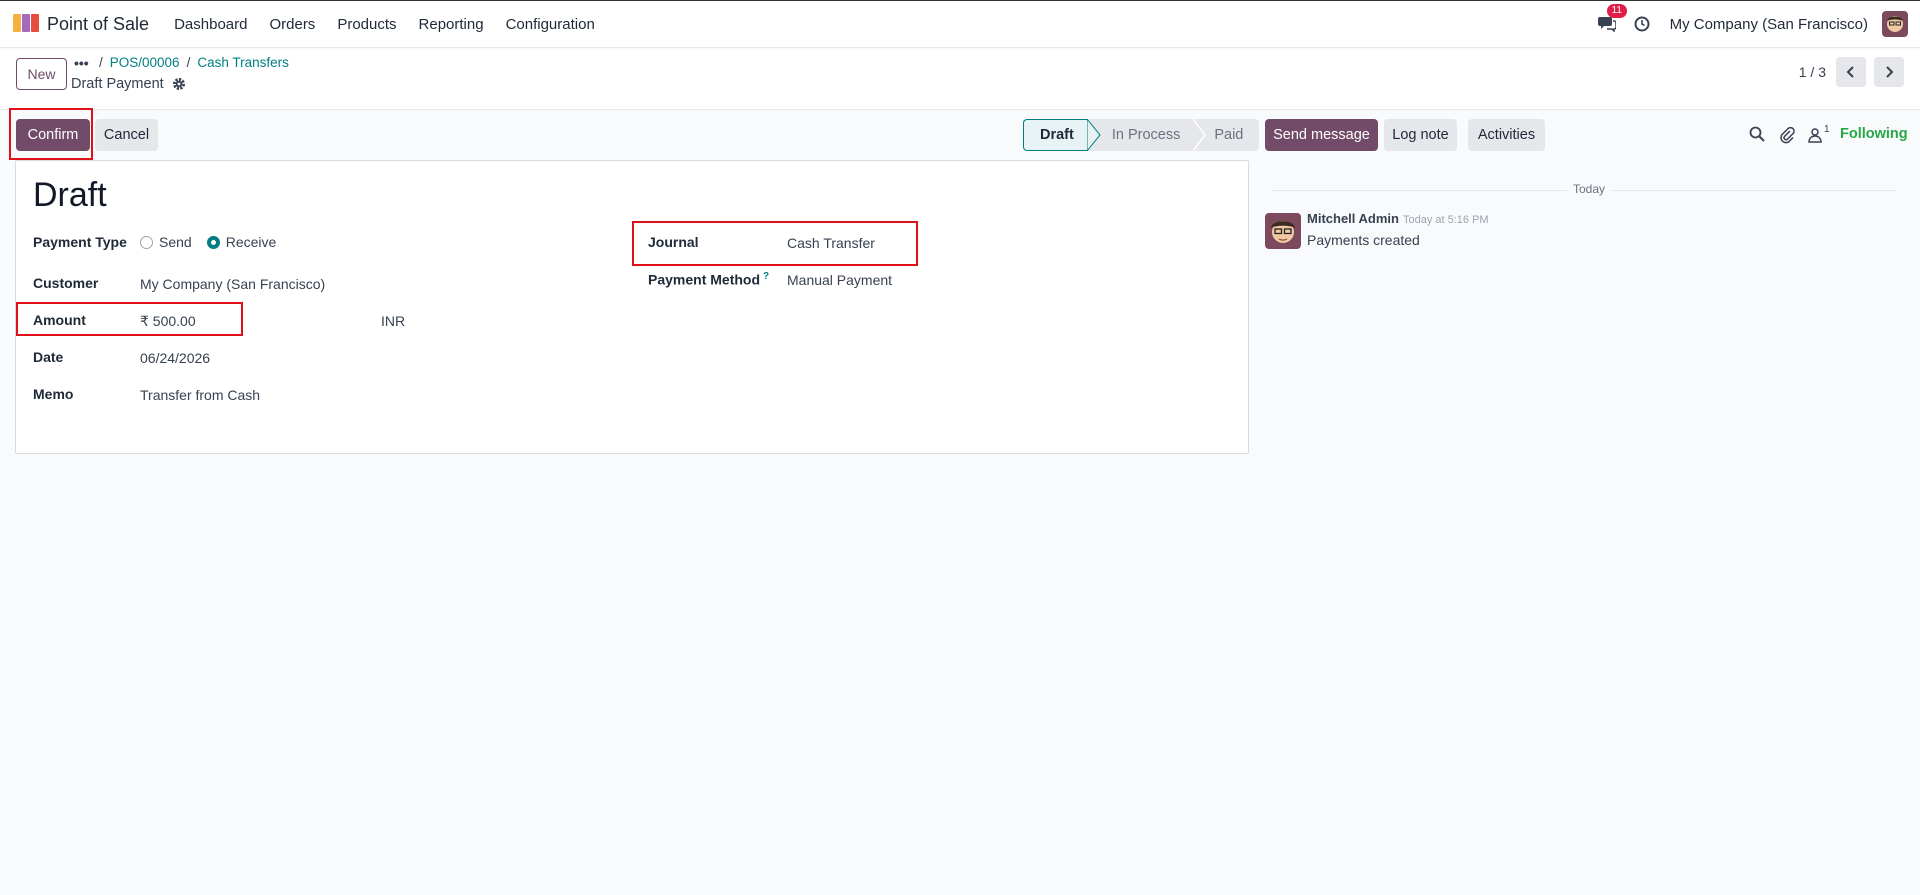  What do you see at coordinates (1874, 134) in the screenshot?
I see `following-button: Following` at bounding box center [1874, 134].